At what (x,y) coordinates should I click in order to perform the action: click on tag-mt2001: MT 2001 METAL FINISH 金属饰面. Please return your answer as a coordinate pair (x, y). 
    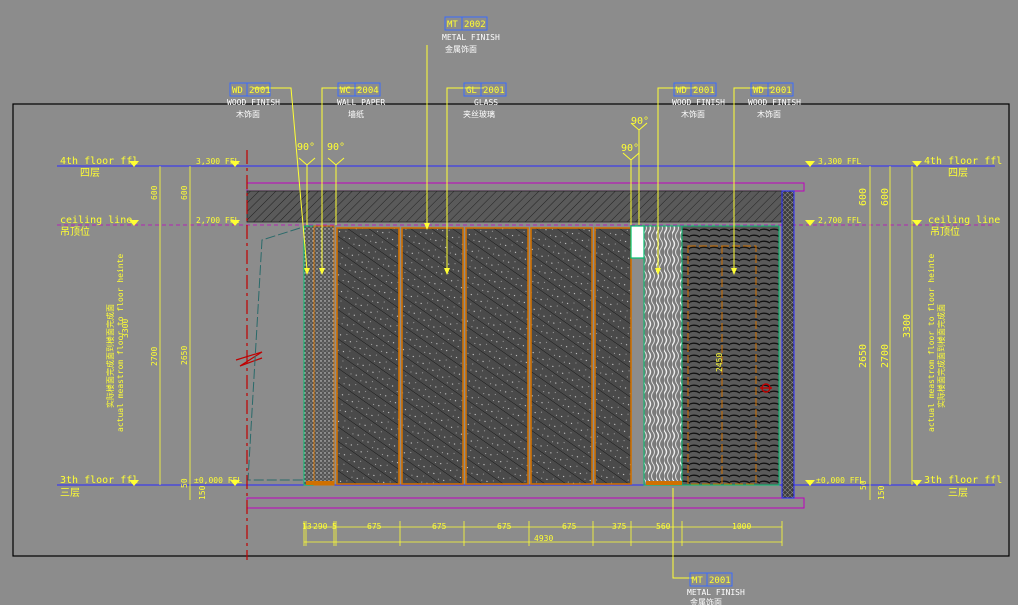
    Looking at the image, I should click on (716, 588).